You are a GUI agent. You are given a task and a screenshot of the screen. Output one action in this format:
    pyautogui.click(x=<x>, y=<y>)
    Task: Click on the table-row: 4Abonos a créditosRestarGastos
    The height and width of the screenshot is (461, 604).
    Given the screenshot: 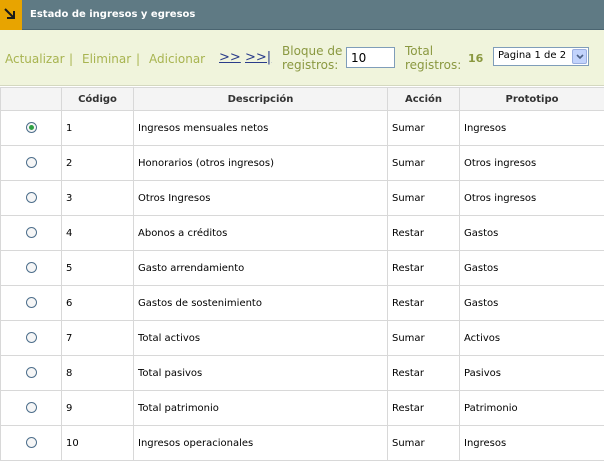 What is the action you would take?
    pyautogui.click(x=302, y=233)
    